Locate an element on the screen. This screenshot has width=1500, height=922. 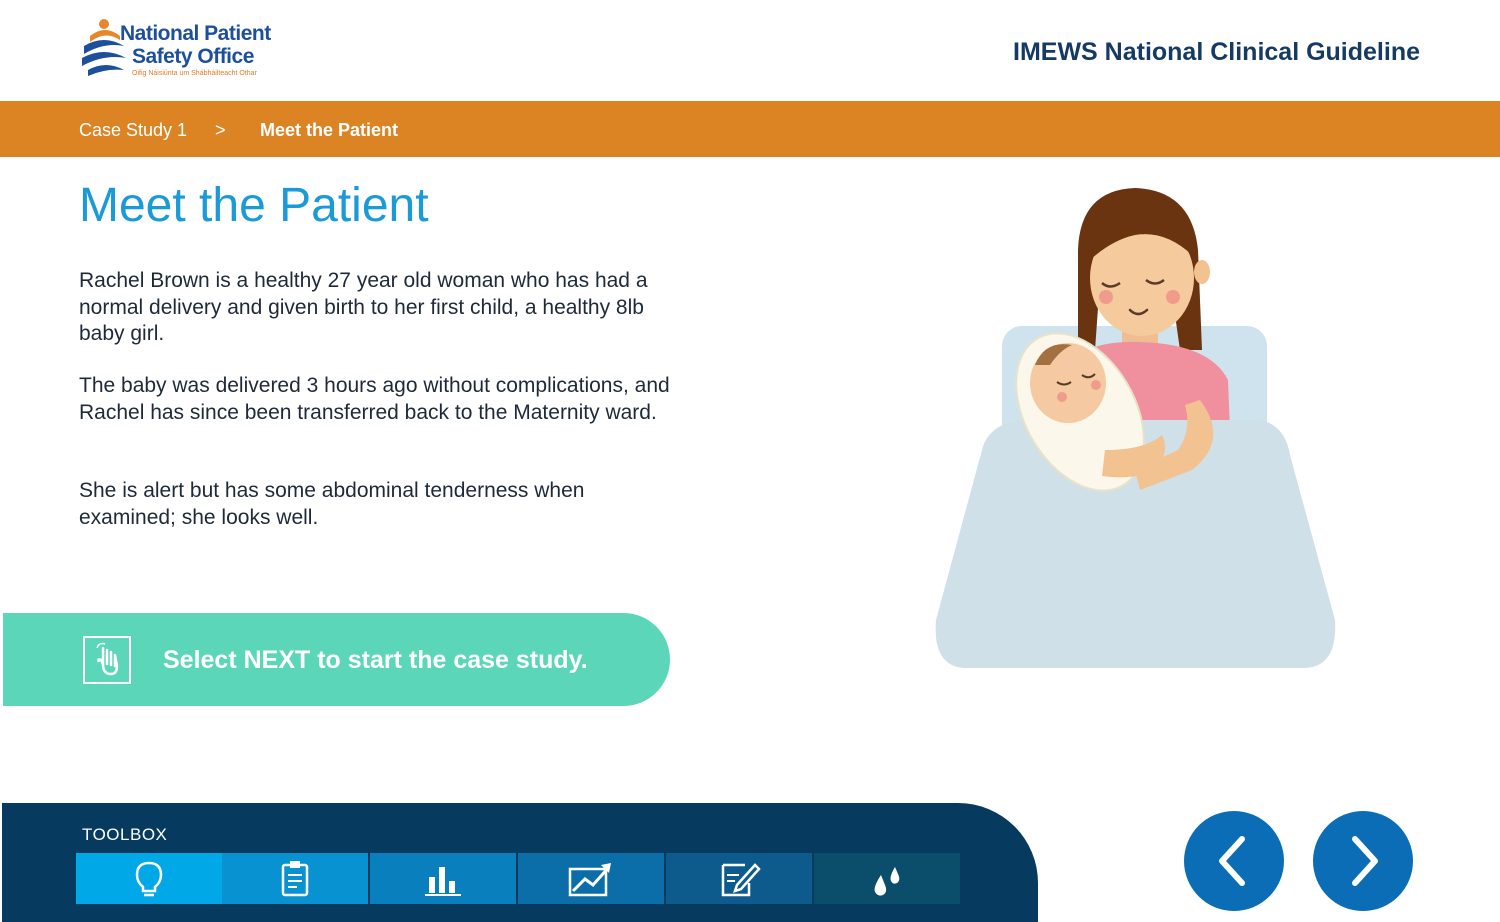
next-button is located at coordinates (1363, 861).